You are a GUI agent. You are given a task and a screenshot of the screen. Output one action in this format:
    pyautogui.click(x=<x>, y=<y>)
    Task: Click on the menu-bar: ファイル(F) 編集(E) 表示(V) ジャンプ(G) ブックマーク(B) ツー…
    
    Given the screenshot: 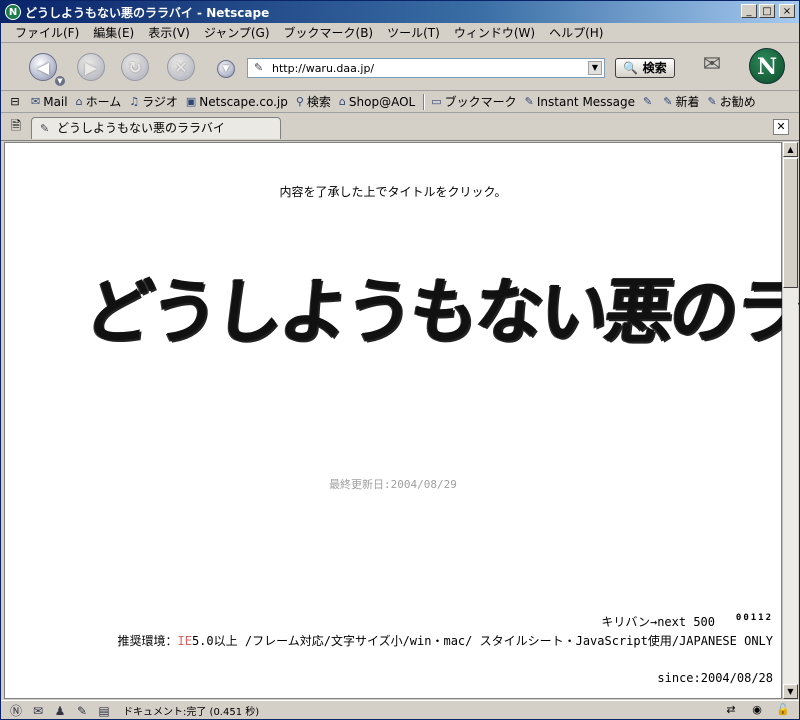 What is the action you would take?
    pyautogui.click(x=400, y=33)
    